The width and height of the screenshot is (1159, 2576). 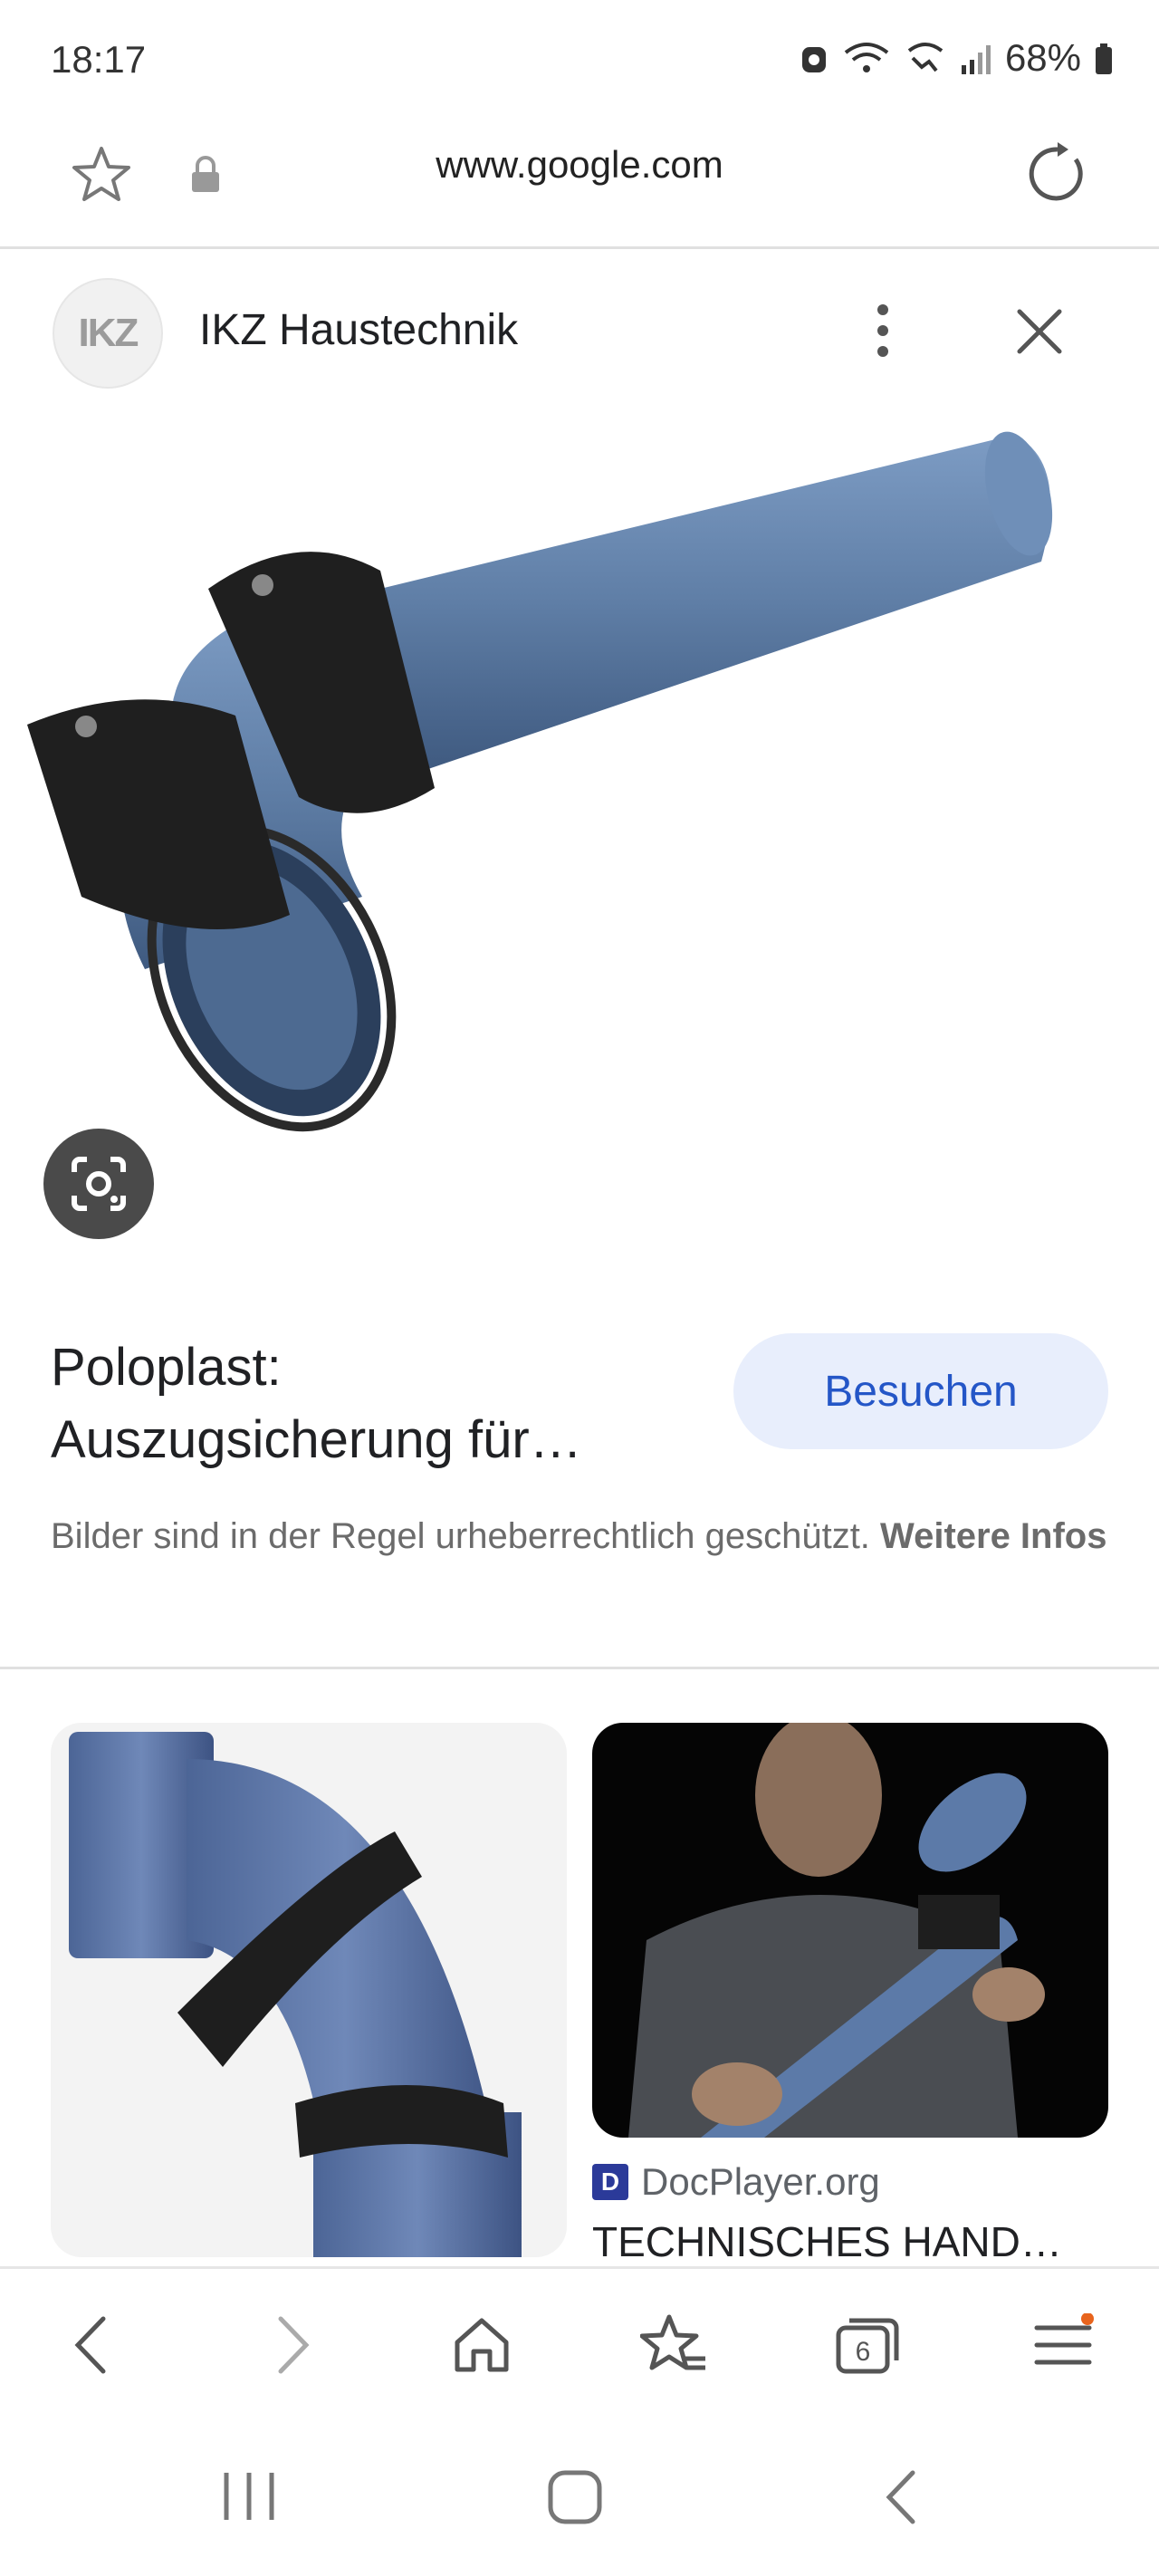 What do you see at coordinates (867, 57) in the screenshot?
I see `wifi-icon` at bounding box center [867, 57].